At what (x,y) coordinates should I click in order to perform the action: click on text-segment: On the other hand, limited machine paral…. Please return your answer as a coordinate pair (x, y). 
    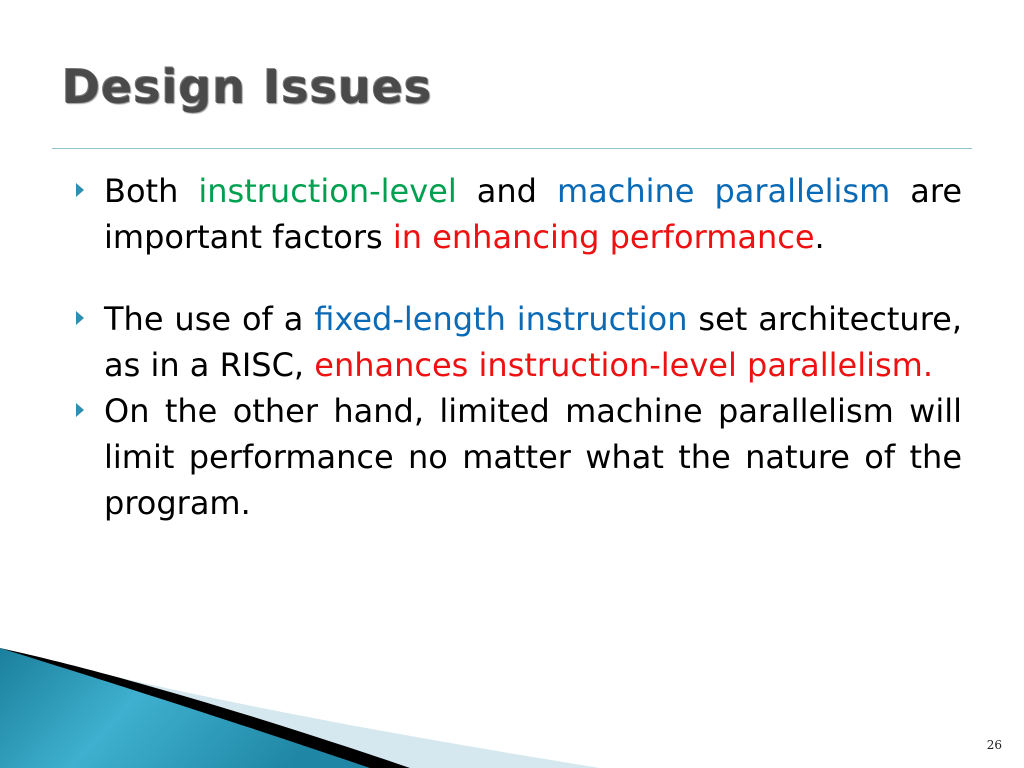
    Looking at the image, I should click on (533, 457).